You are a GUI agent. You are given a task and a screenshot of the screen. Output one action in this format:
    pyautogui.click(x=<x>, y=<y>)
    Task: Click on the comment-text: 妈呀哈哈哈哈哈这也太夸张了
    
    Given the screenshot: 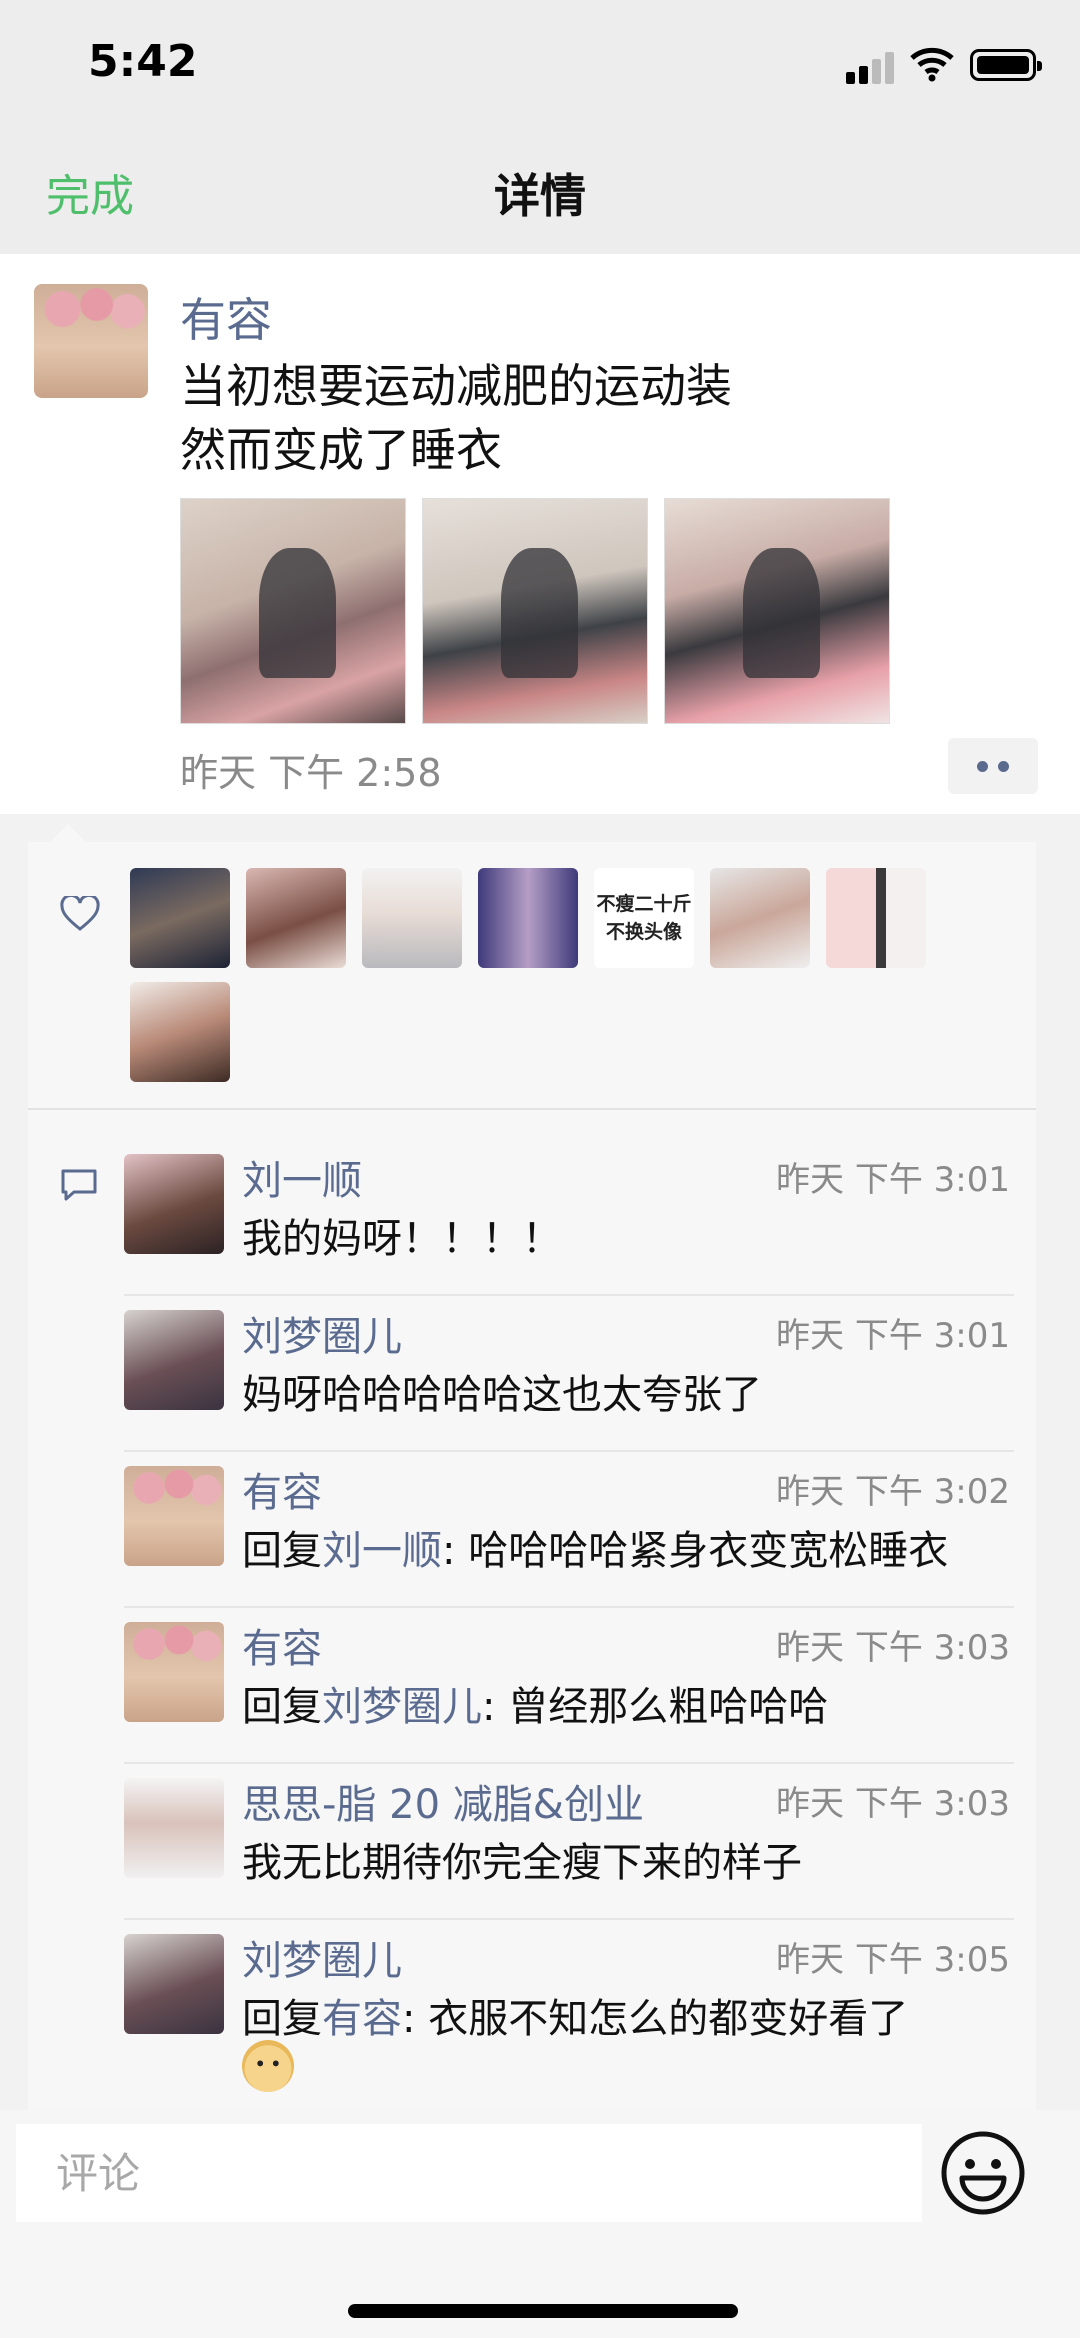 What is the action you would take?
    pyautogui.click(x=502, y=1391)
    